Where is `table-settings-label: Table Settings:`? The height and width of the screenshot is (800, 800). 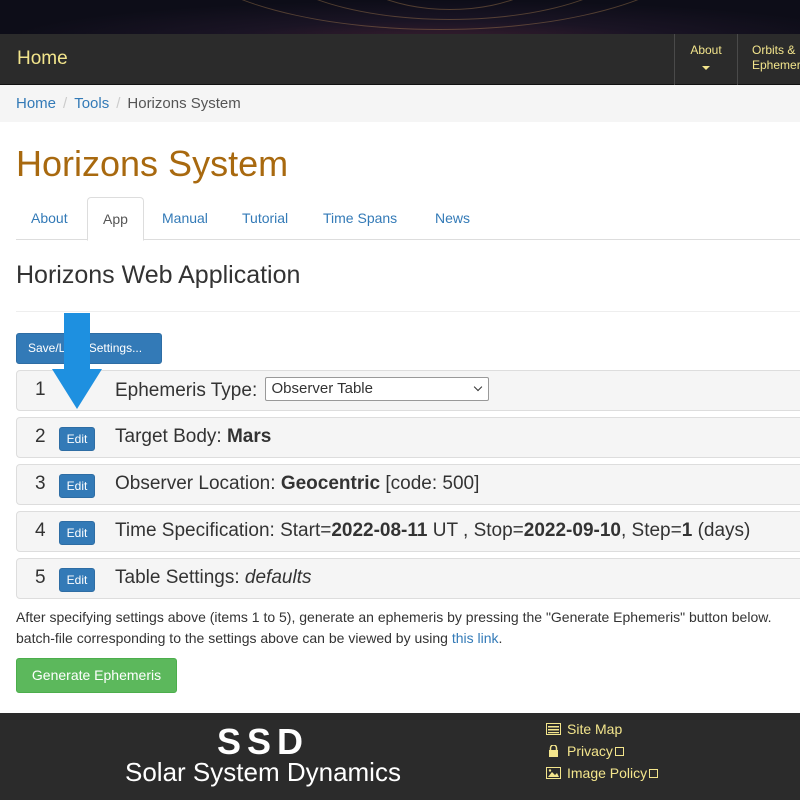 table-settings-label: Table Settings: is located at coordinates (177, 577).